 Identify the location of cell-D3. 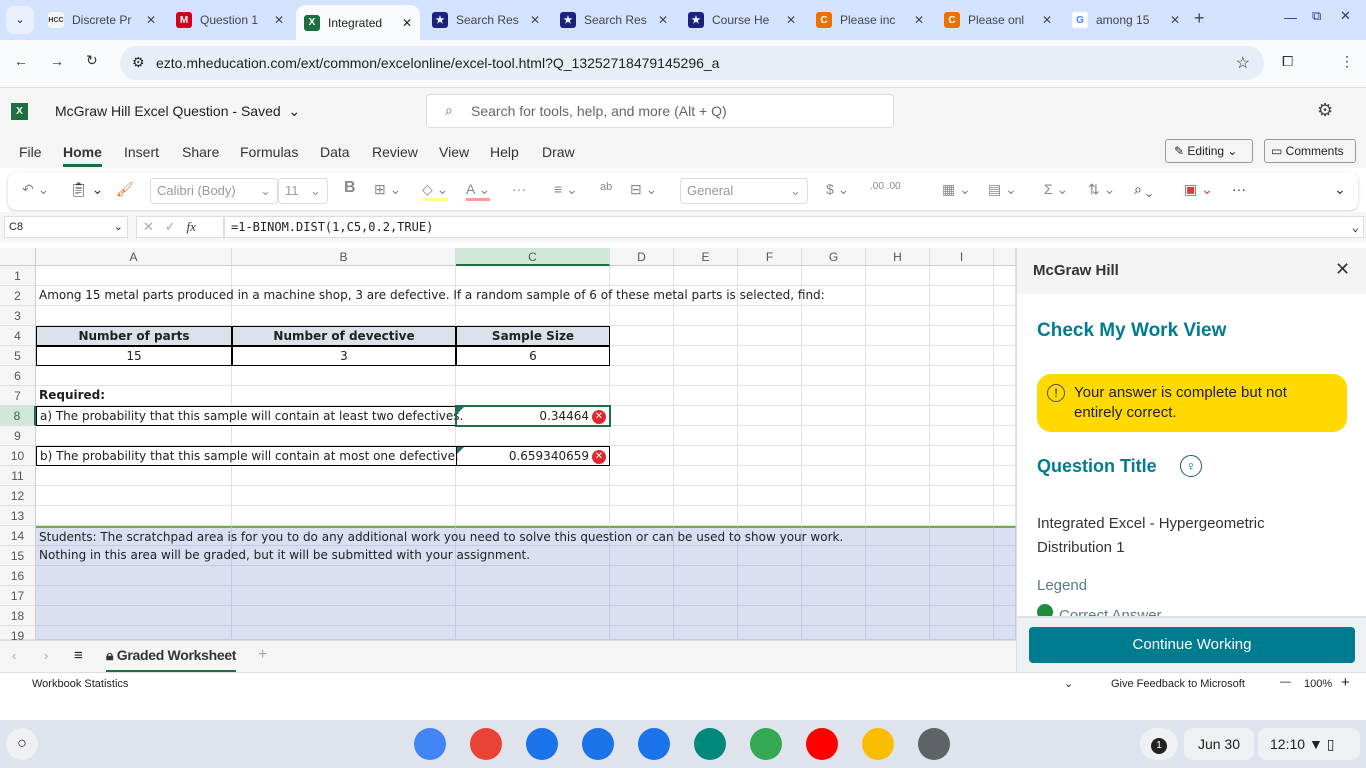
(642, 316).